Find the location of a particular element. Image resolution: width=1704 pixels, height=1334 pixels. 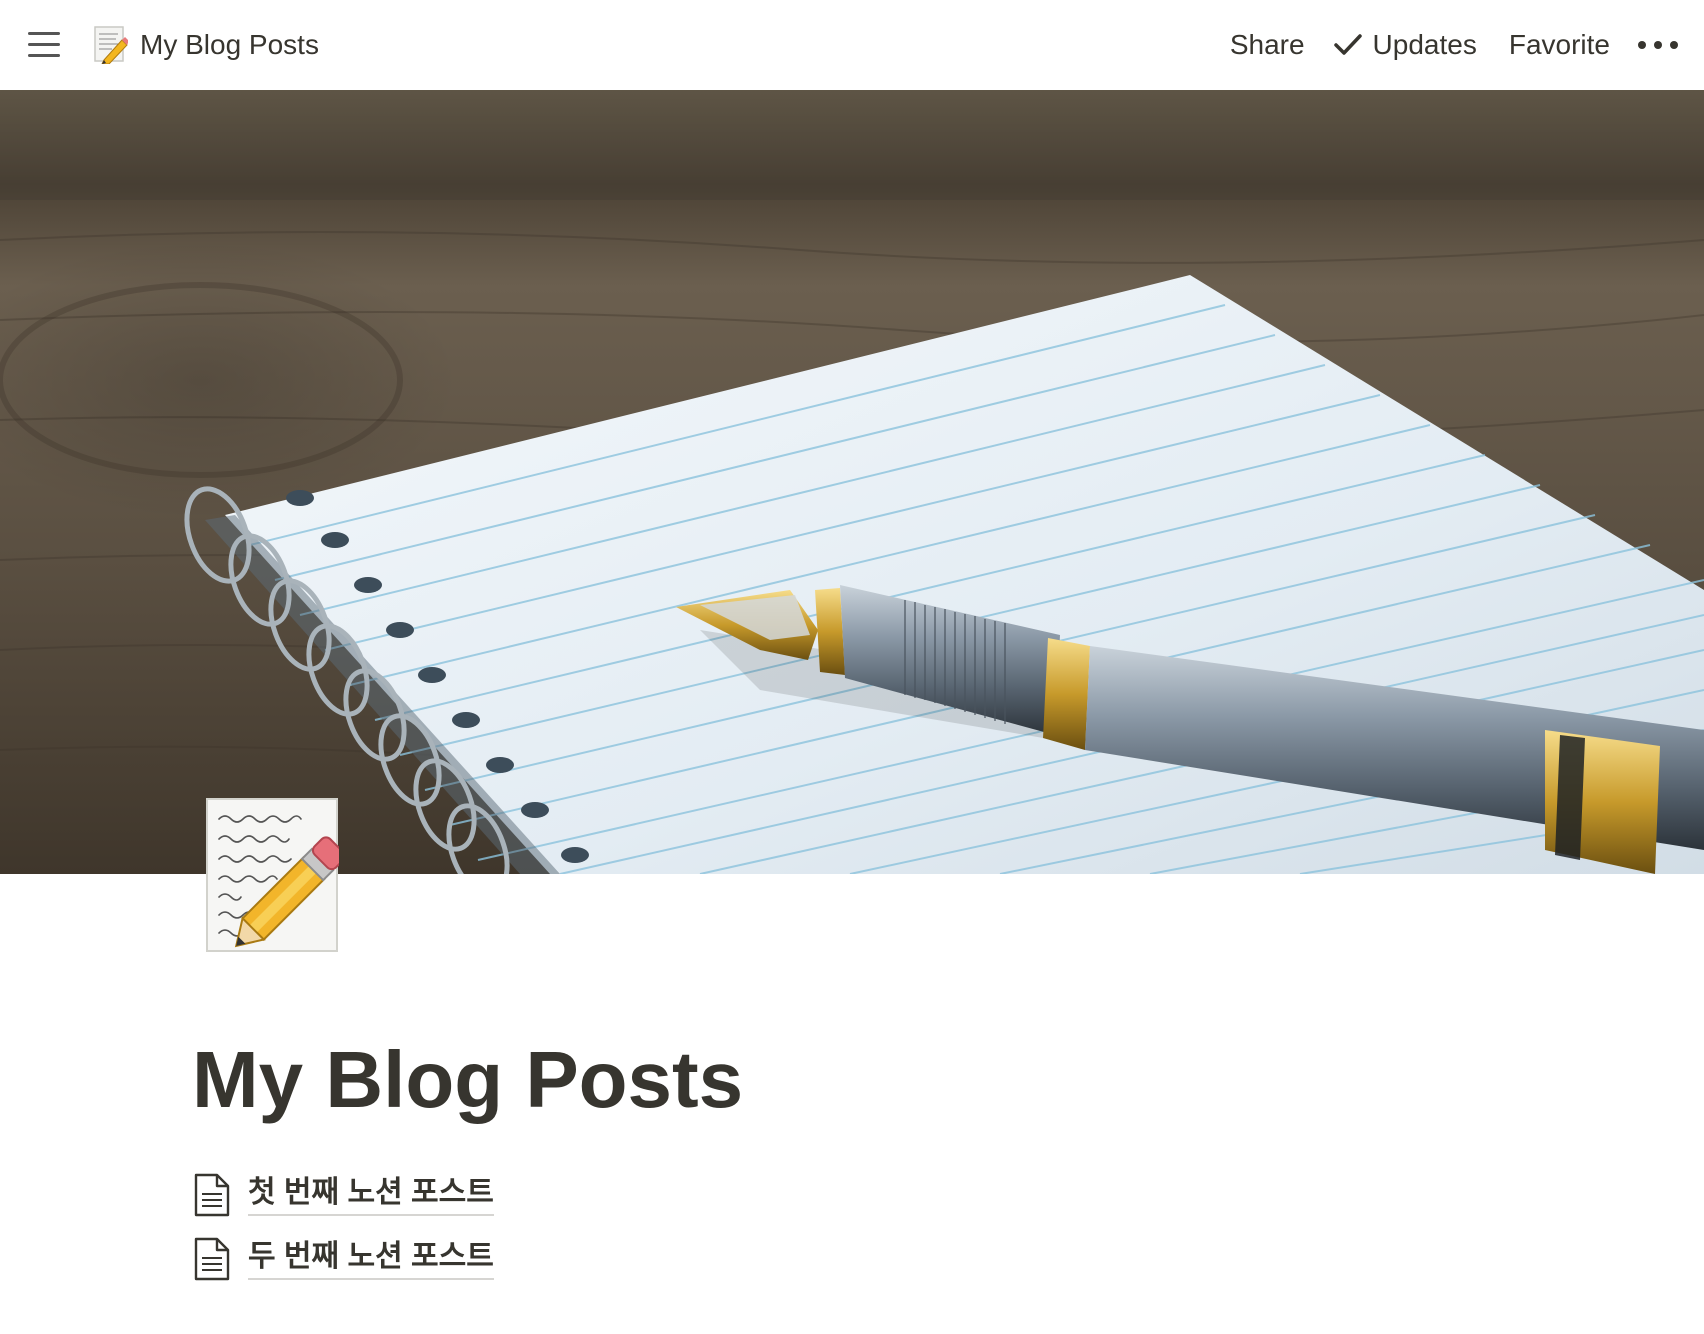

favorite-button: Favorite is located at coordinates (1559, 45).